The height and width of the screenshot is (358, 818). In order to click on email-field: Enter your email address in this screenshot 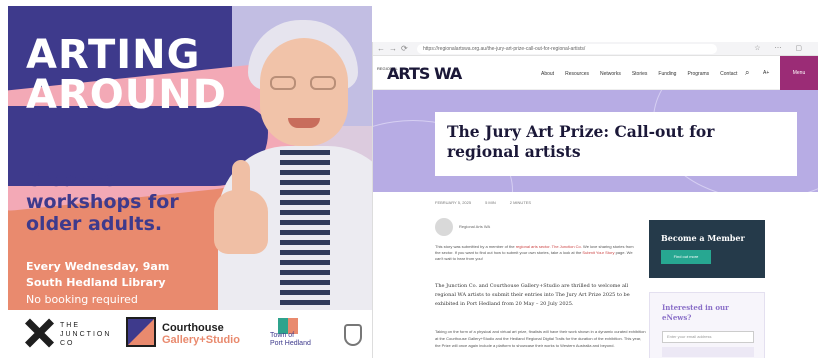, I will do `click(708, 337)`.